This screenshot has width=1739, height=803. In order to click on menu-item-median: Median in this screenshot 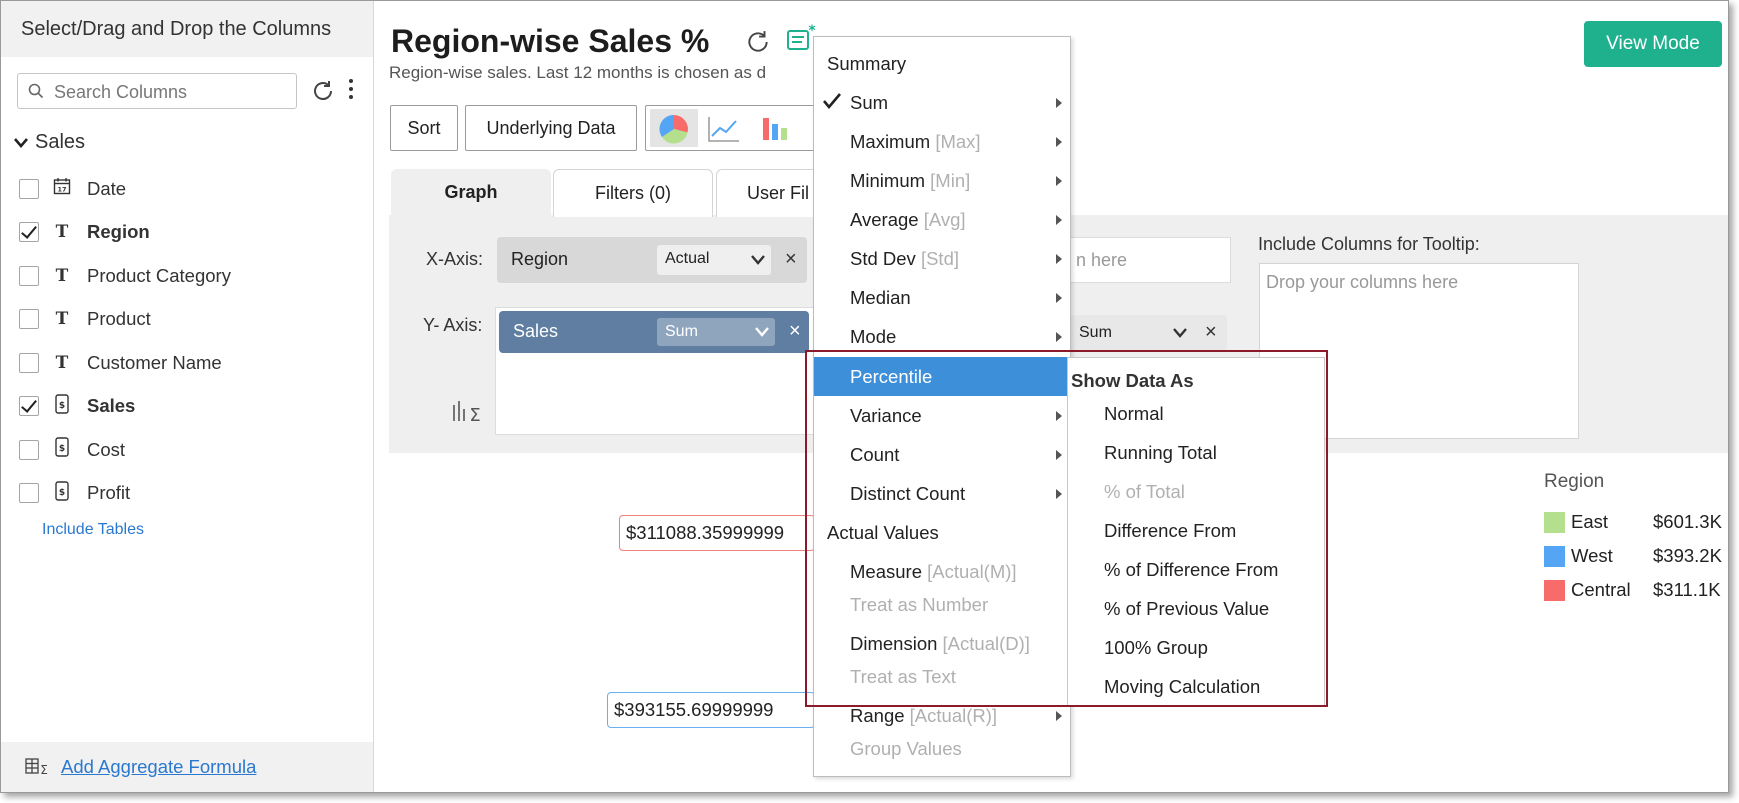, I will do `click(942, 297)`.